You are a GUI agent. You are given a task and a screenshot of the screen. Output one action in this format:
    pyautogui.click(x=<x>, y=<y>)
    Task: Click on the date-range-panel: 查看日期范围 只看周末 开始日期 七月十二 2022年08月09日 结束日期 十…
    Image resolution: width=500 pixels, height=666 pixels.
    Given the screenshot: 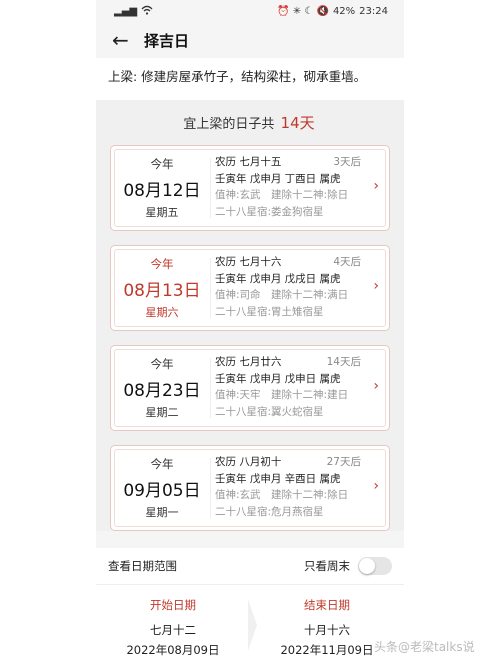 What is the action you would take?
    pyautogui.click(x=250, y=607)
    